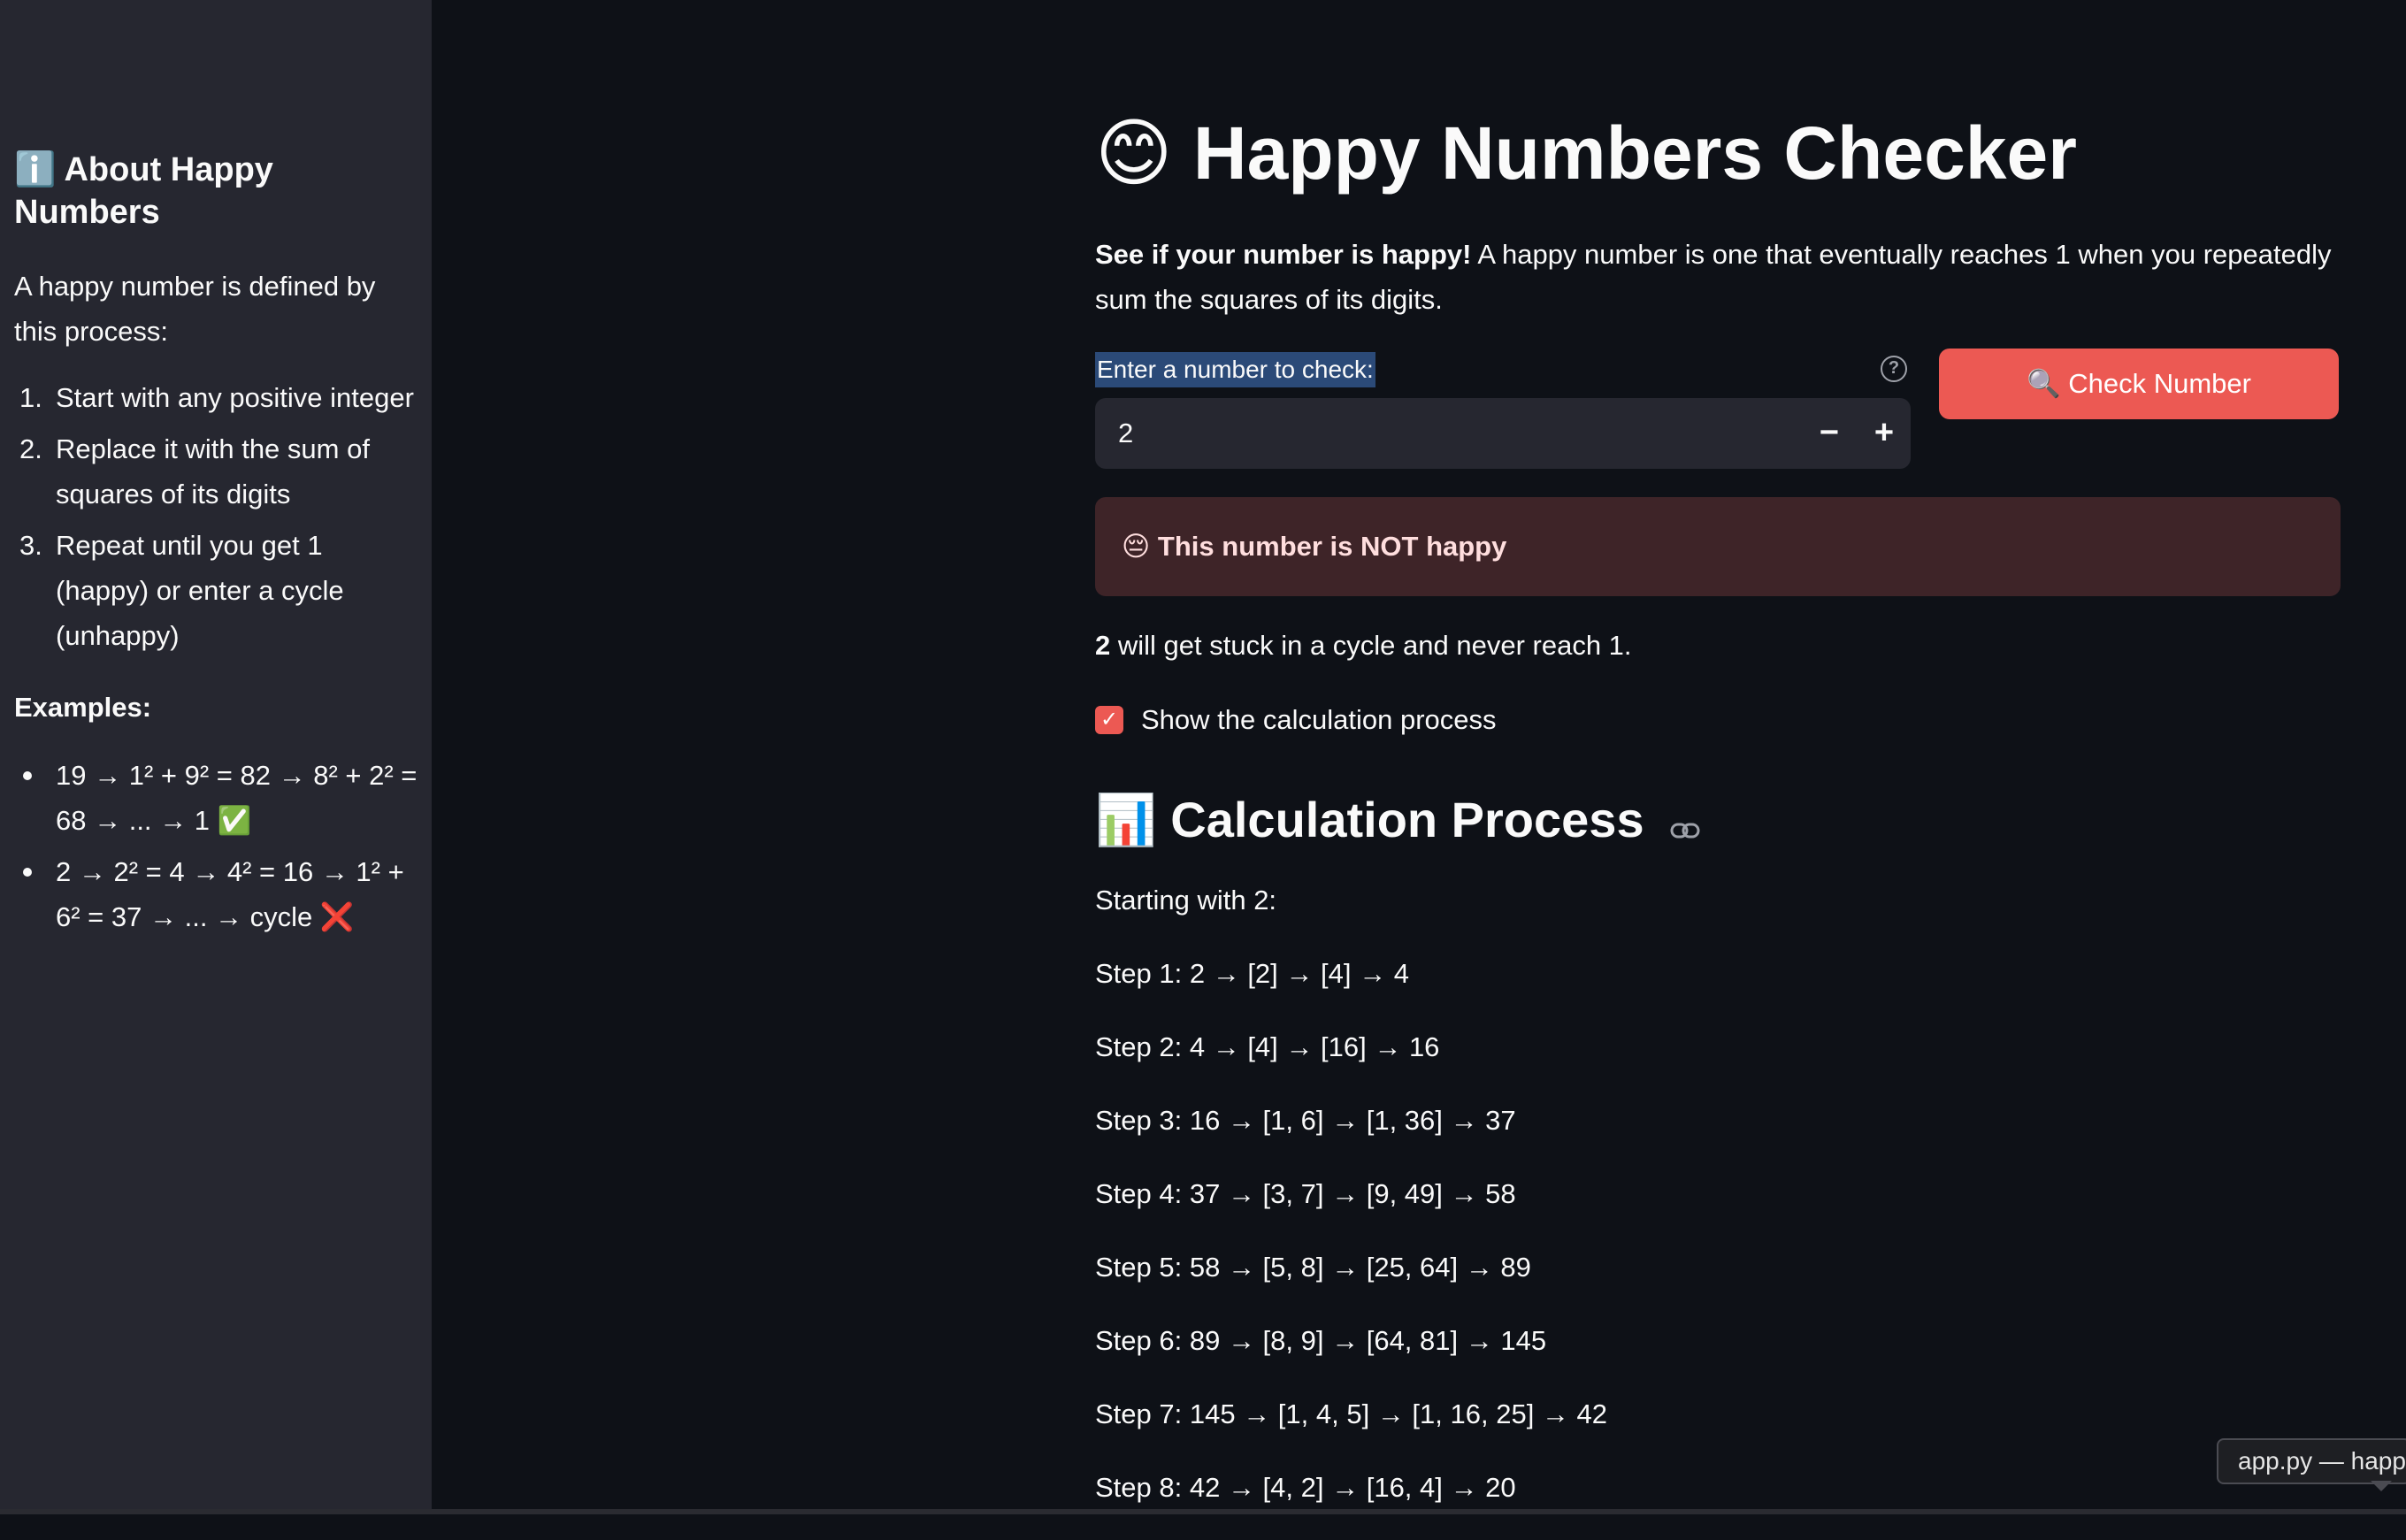  What do you see at coordinates (143, 191) in the screenshot?
I see `sidebar-title: ℹ️ About Happy Numbers` at bounding box center [143, 191].